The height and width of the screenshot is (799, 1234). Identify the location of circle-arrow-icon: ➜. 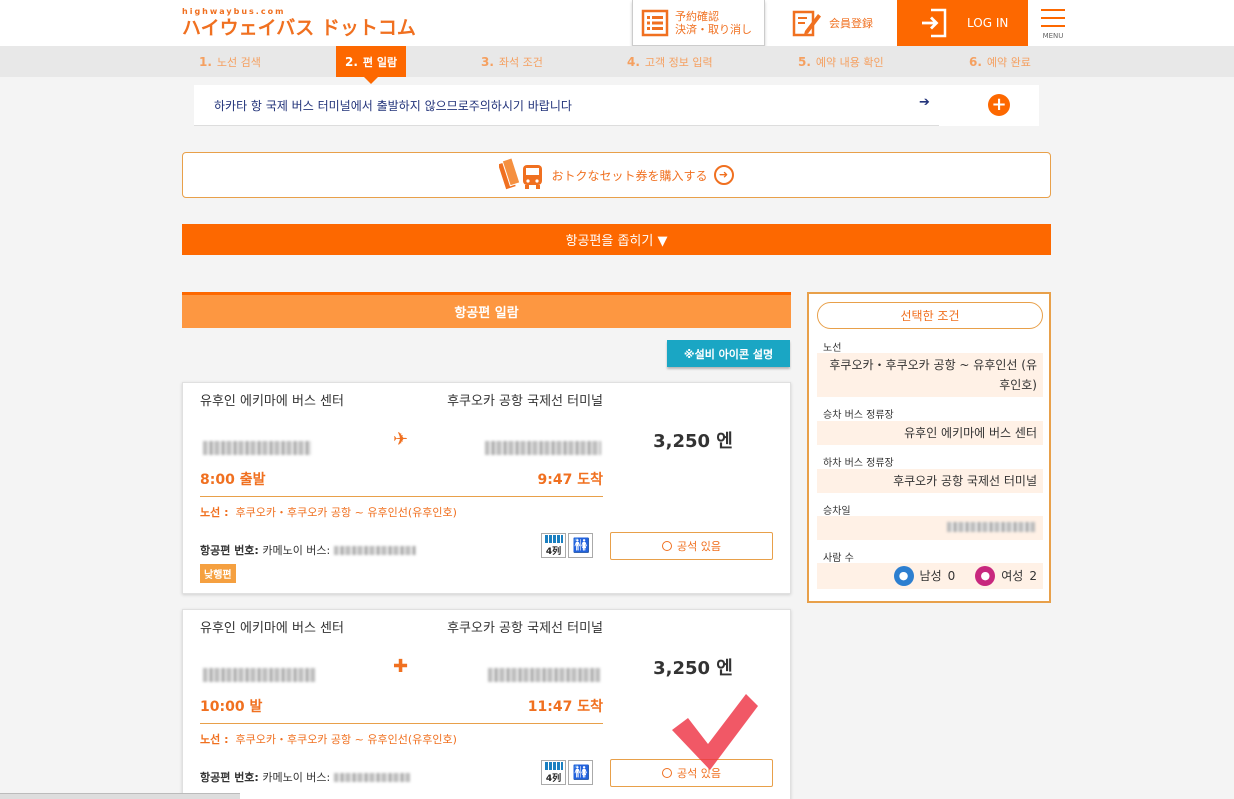
(723, 175).